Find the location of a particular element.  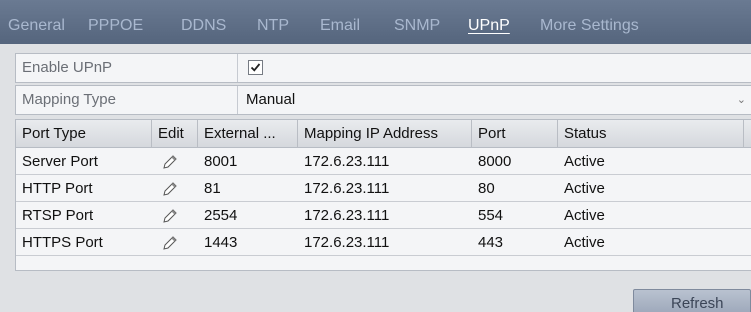

col-mapping-ip: Mapping IP Address is located at coordinates (385, 134).